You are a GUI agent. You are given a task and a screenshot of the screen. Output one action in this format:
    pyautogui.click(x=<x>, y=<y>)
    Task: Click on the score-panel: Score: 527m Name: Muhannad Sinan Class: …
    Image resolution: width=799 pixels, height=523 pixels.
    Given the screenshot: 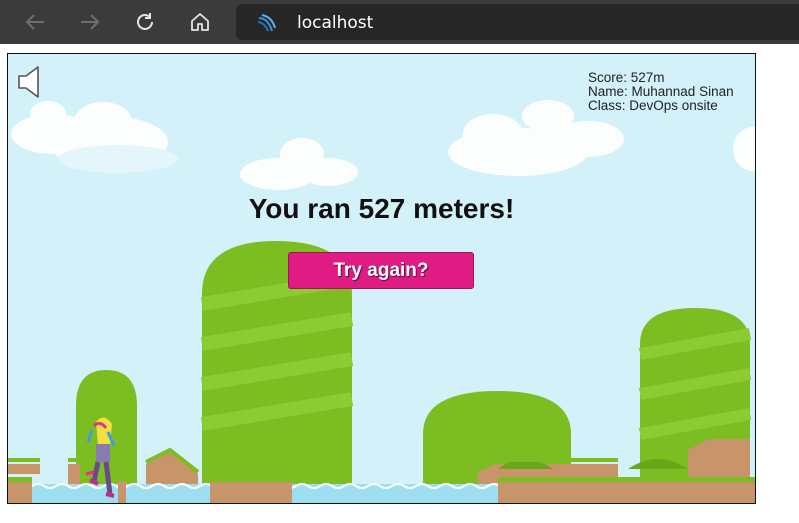 What is the action you would take?
    pyautogui.click(x=661, y=92)
    